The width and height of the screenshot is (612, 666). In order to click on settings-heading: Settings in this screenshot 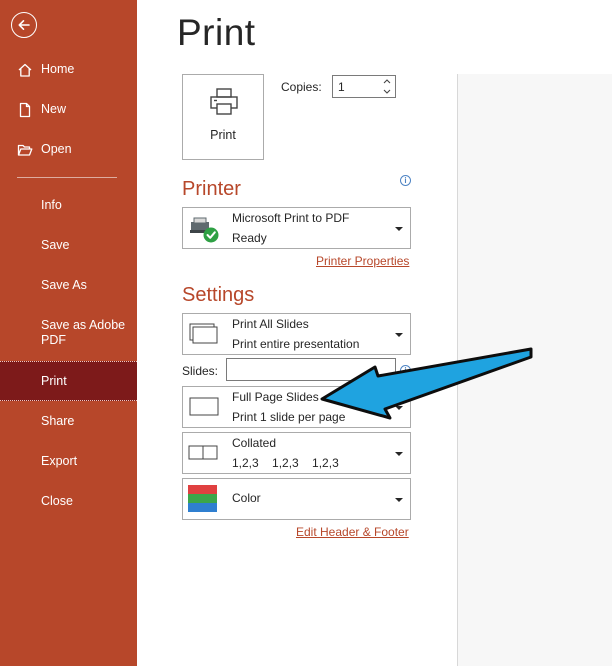, I will do `click(218, 295)`.